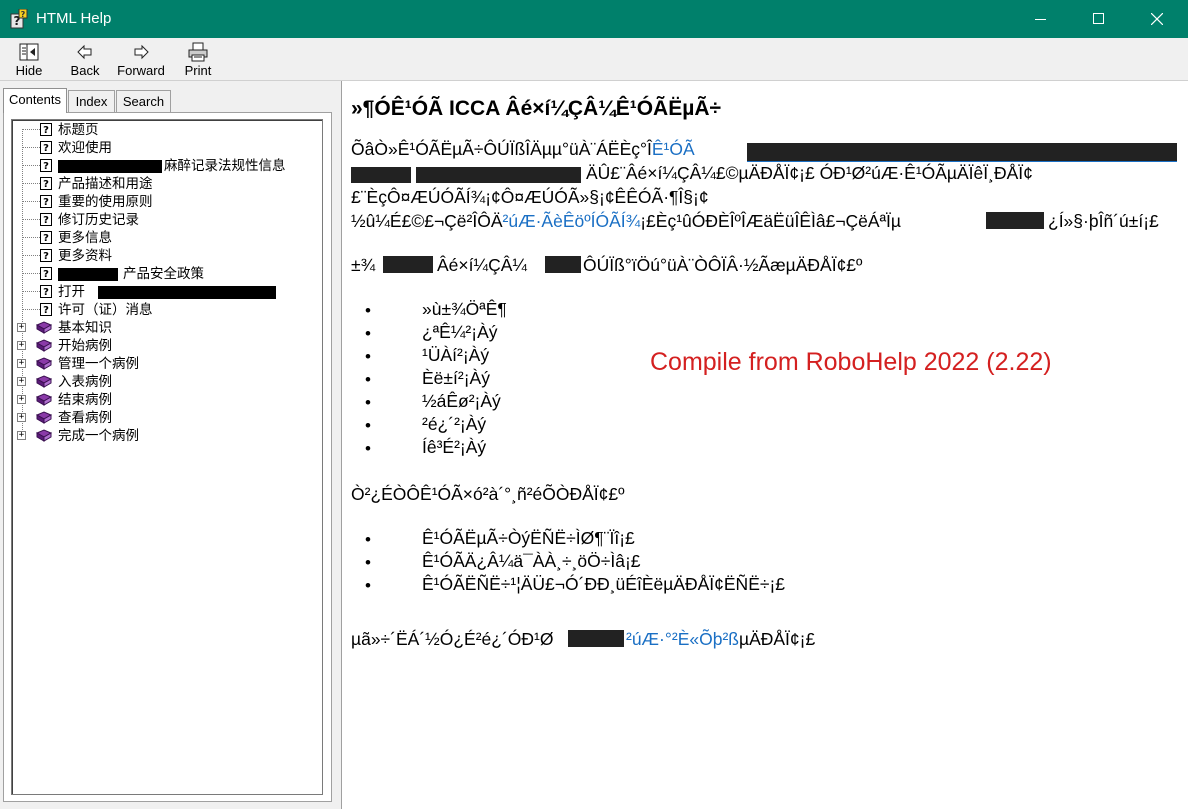 The height and width of the screenshot is (809, 1188). What do you see at coordinates (98, 364) in the screenshot?
I see `toc-book-label: 管理一个病例` at bounding box center [98, 364].